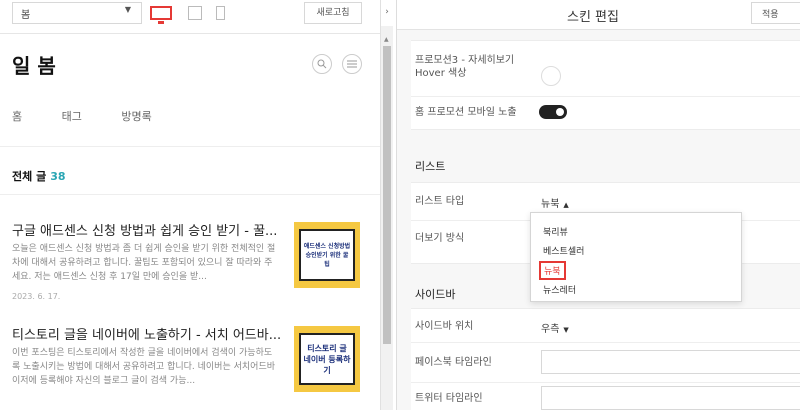  I want to click on scroll-up-icon: ▲, so click(386, 39).